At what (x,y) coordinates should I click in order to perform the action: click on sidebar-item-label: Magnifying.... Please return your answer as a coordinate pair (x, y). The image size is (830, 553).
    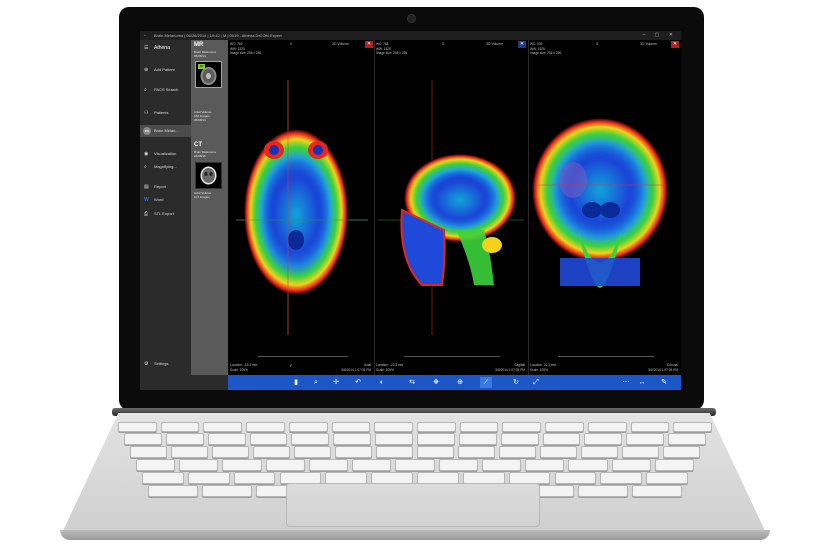
    Looking at the image, I should click on (165, 166).